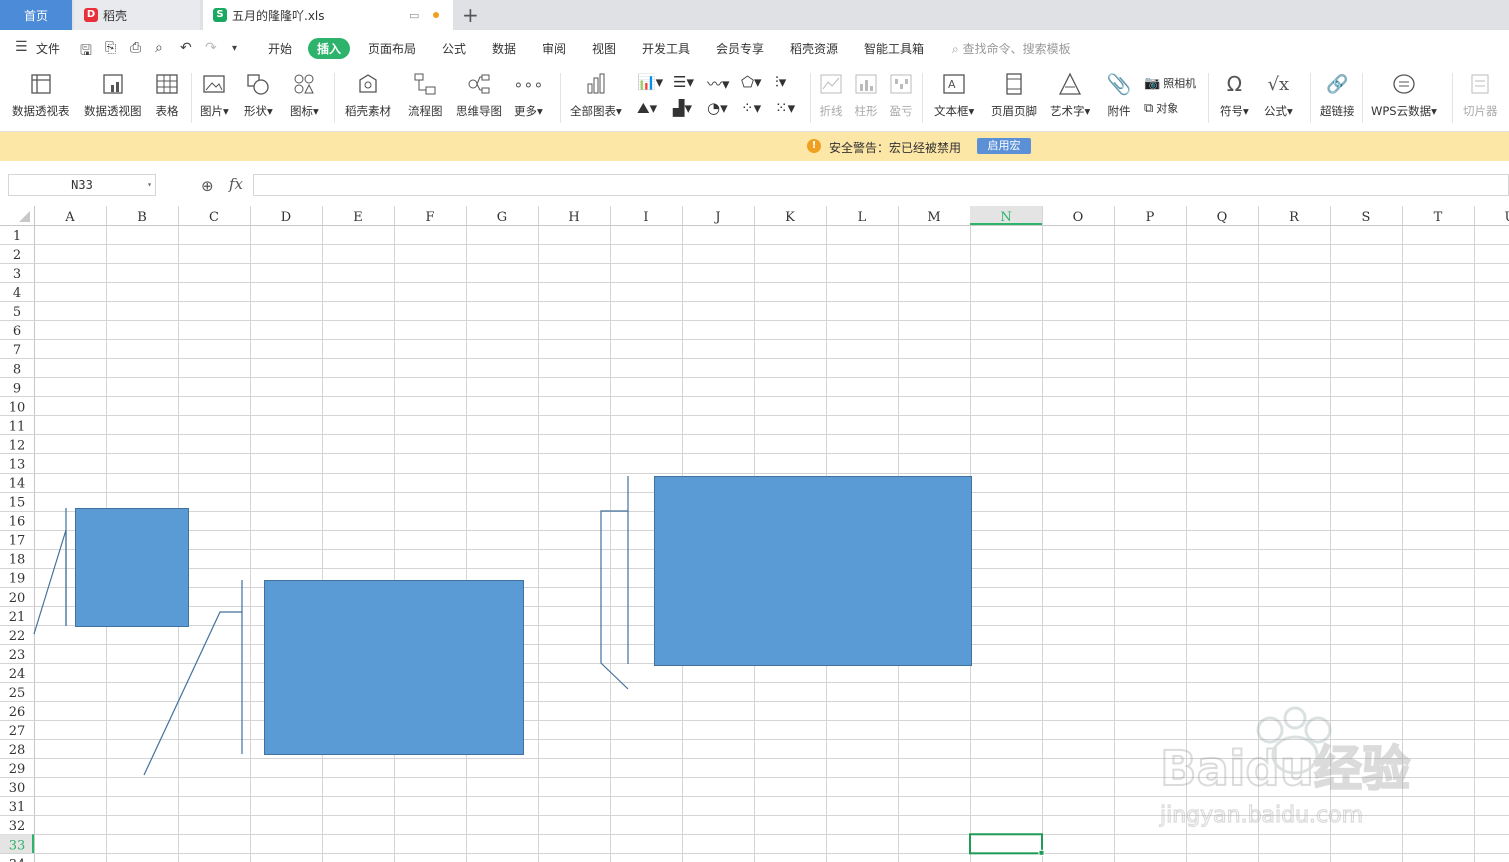  Describe the element at coordinates (814, 48) in the screenshot. I see `menu-daoke-resources: 稻壳资源` at that location.